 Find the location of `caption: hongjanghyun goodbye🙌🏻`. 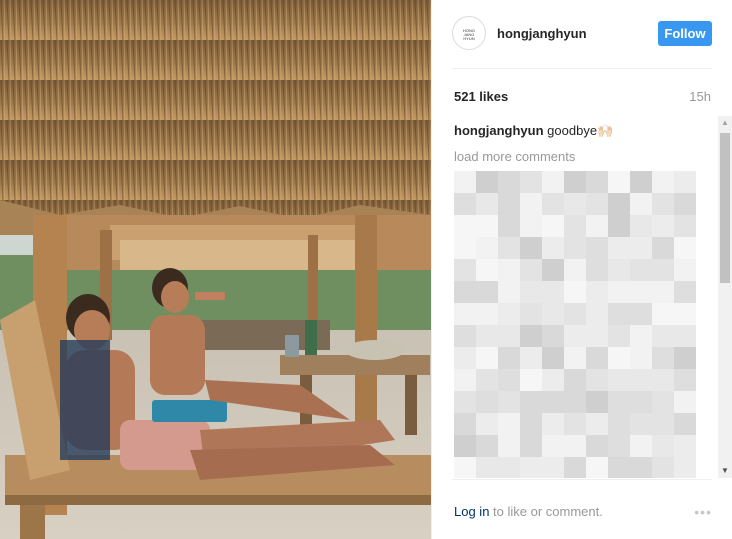

caption: hongjanghyun goodbye🙌🏻 is located at coordinates (533, 131).